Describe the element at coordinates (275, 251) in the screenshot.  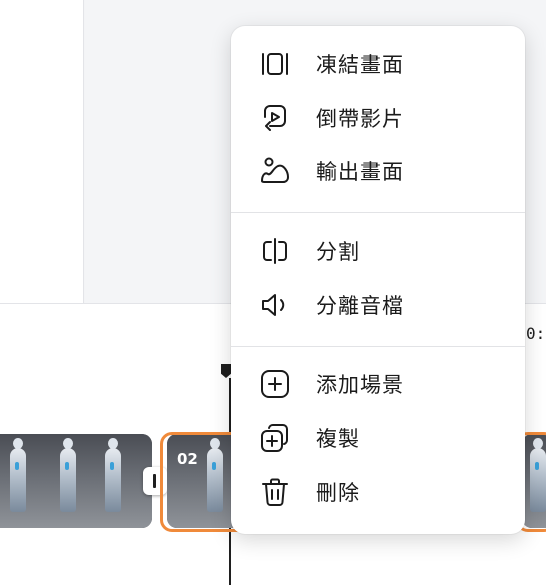
I see `split-icon` at that location.